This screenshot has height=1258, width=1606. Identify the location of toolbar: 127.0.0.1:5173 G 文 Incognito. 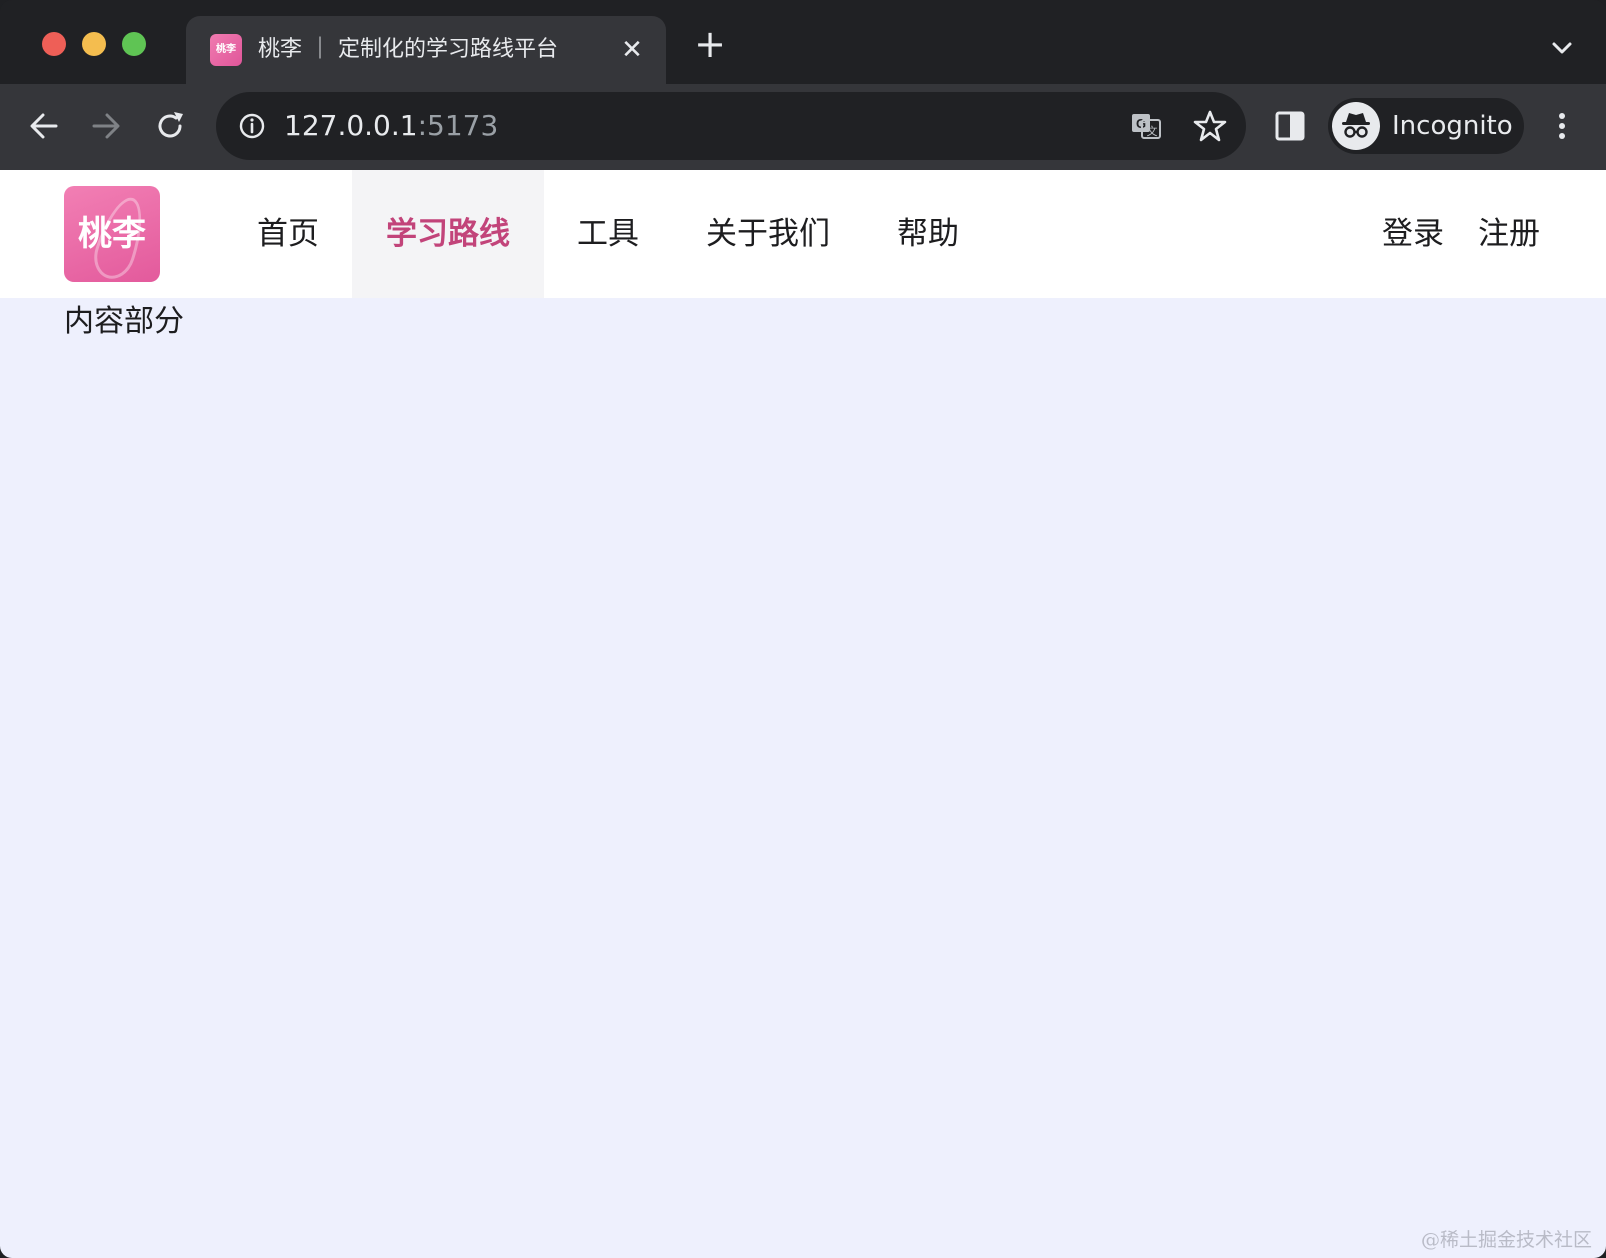
(803, 127).